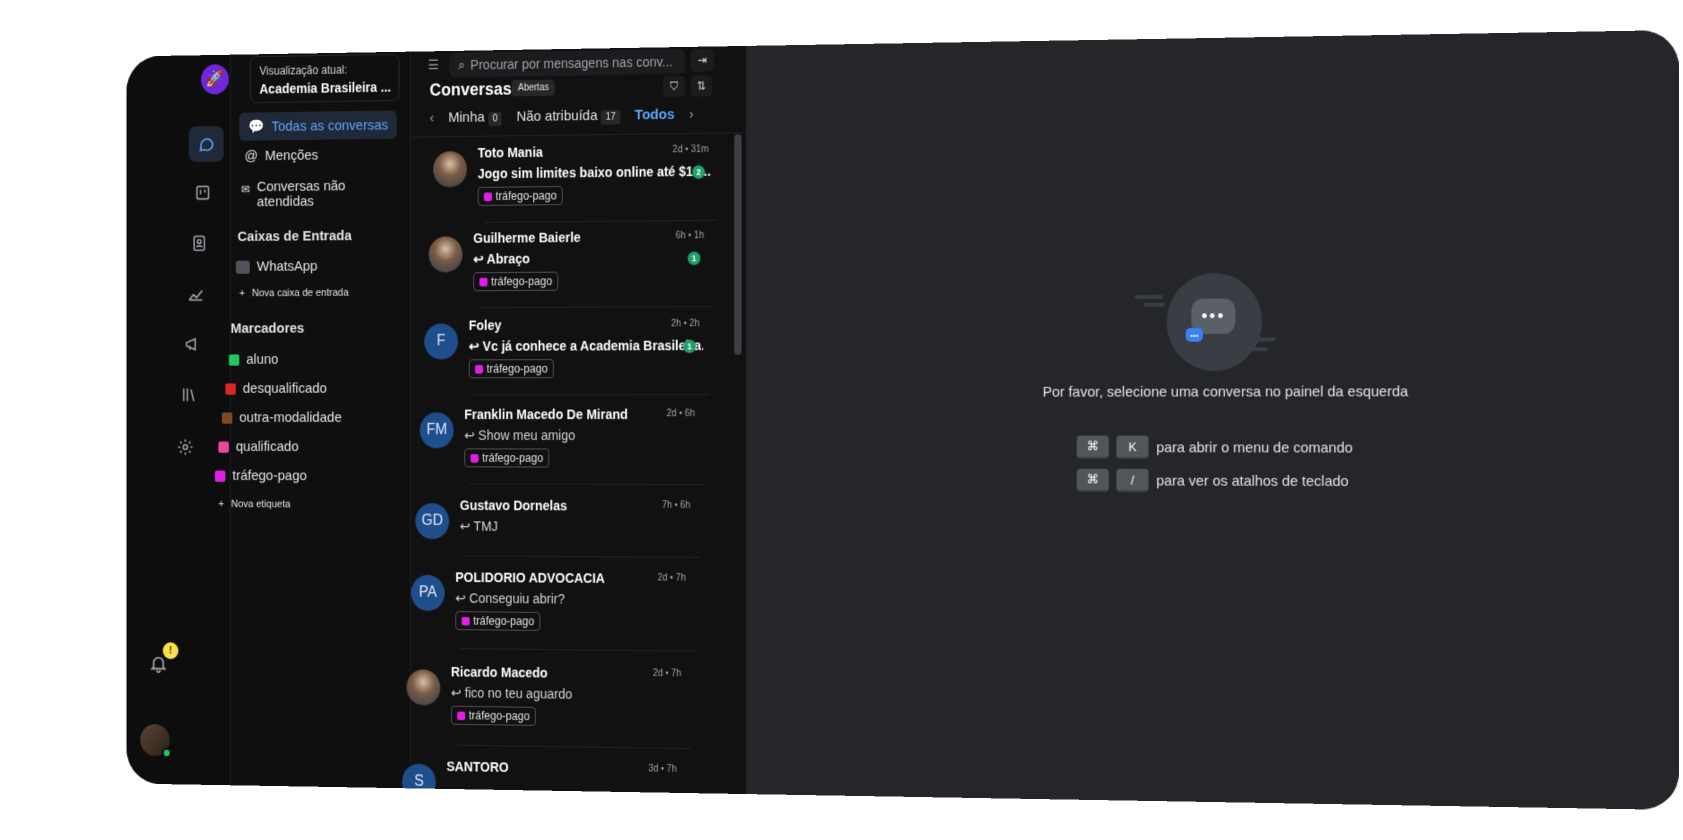 The image size is (1683, 840). What do you see at coordinates (267, 328) in the screenshot?
I see `labels-title: Marcadores` at bounding box center [267, 328].